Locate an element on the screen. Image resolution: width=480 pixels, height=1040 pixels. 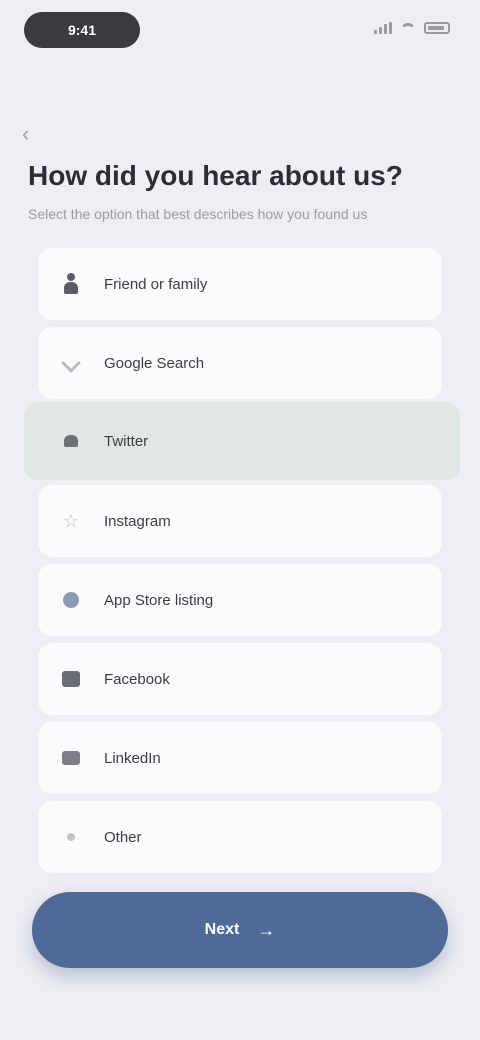
option-other: Other is located at coordinates (240, 837).